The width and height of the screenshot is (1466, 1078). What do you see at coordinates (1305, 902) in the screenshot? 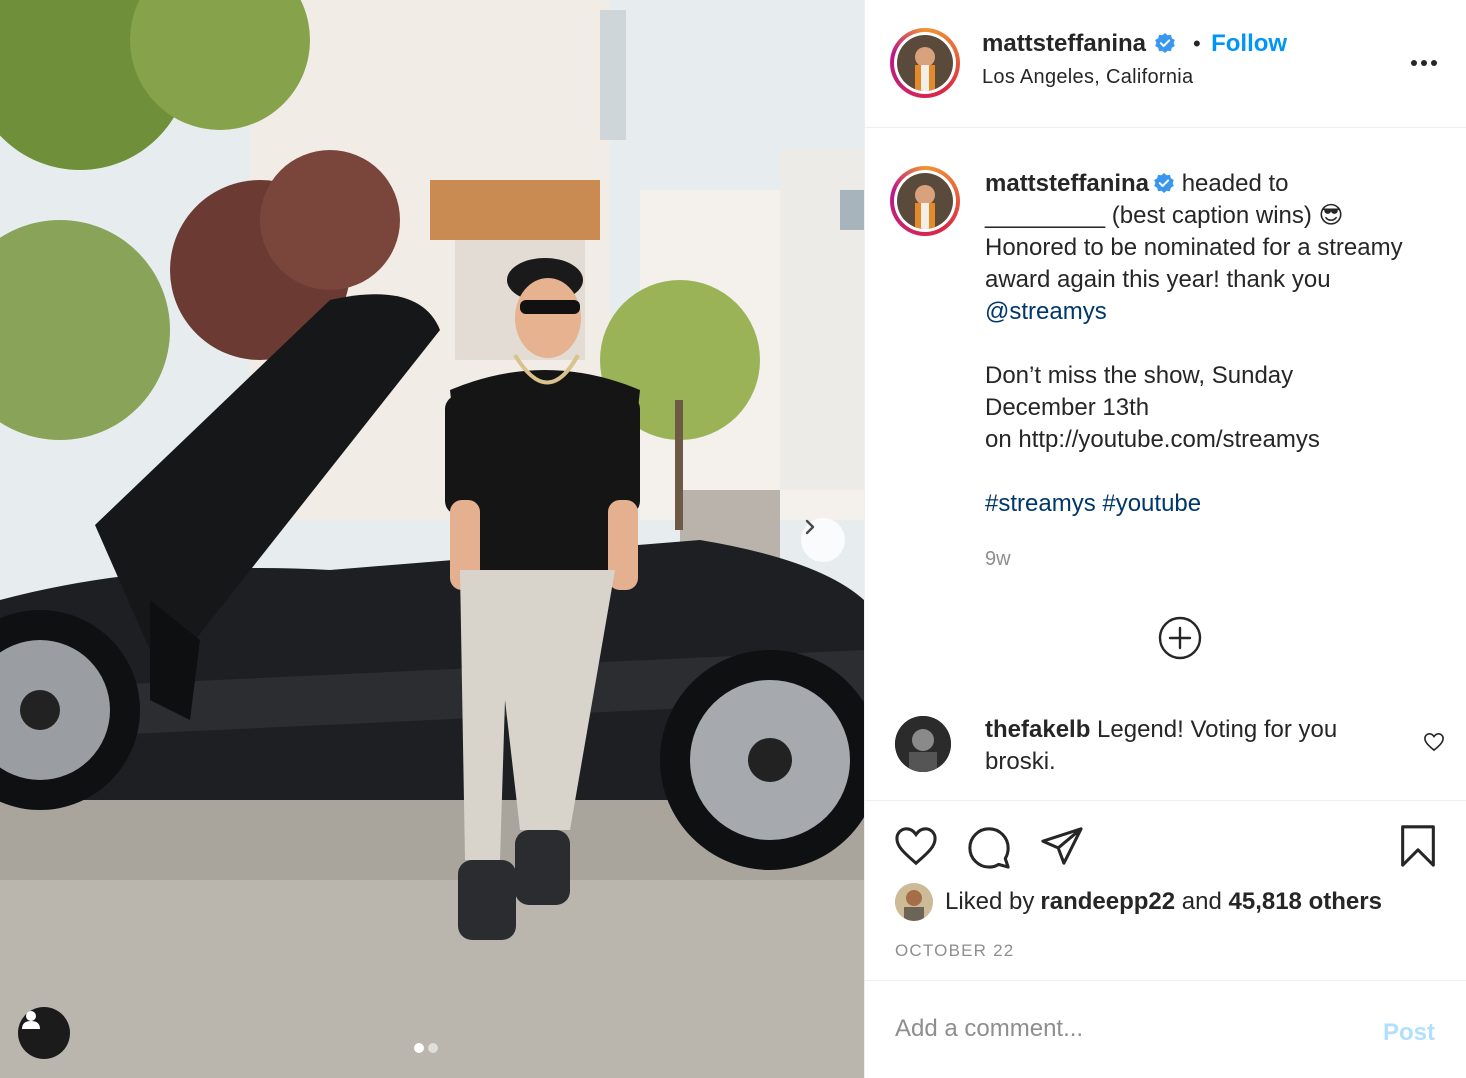
I see `likes-count-link: 45,818 others` at bounding box center [1305, 902].